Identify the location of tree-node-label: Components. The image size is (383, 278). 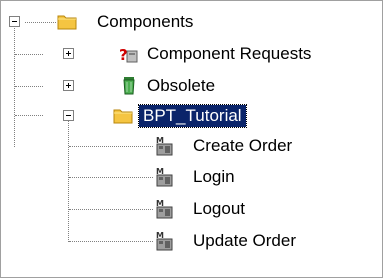
(145, 21).